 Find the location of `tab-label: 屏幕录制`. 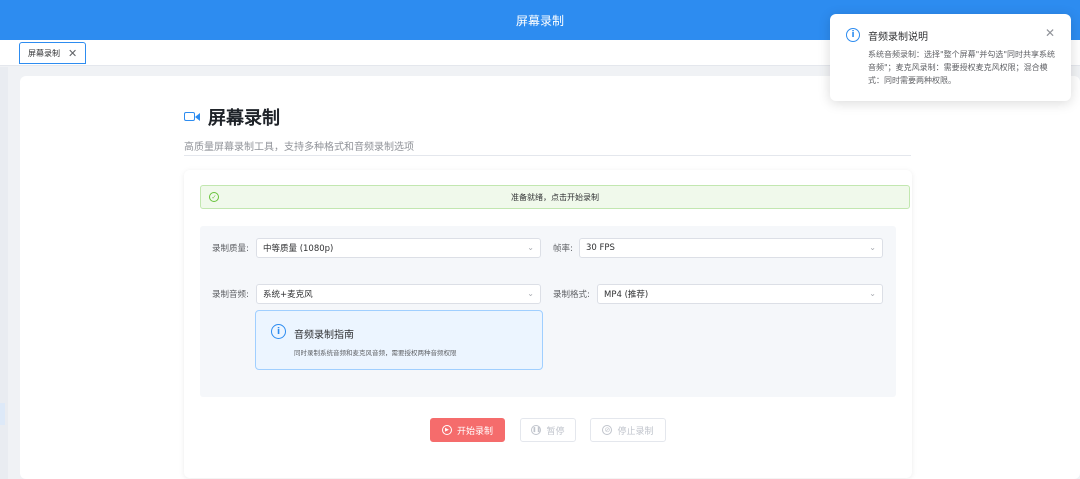

tab-label: 屏幕录制 is located at coordinates (44, 53).